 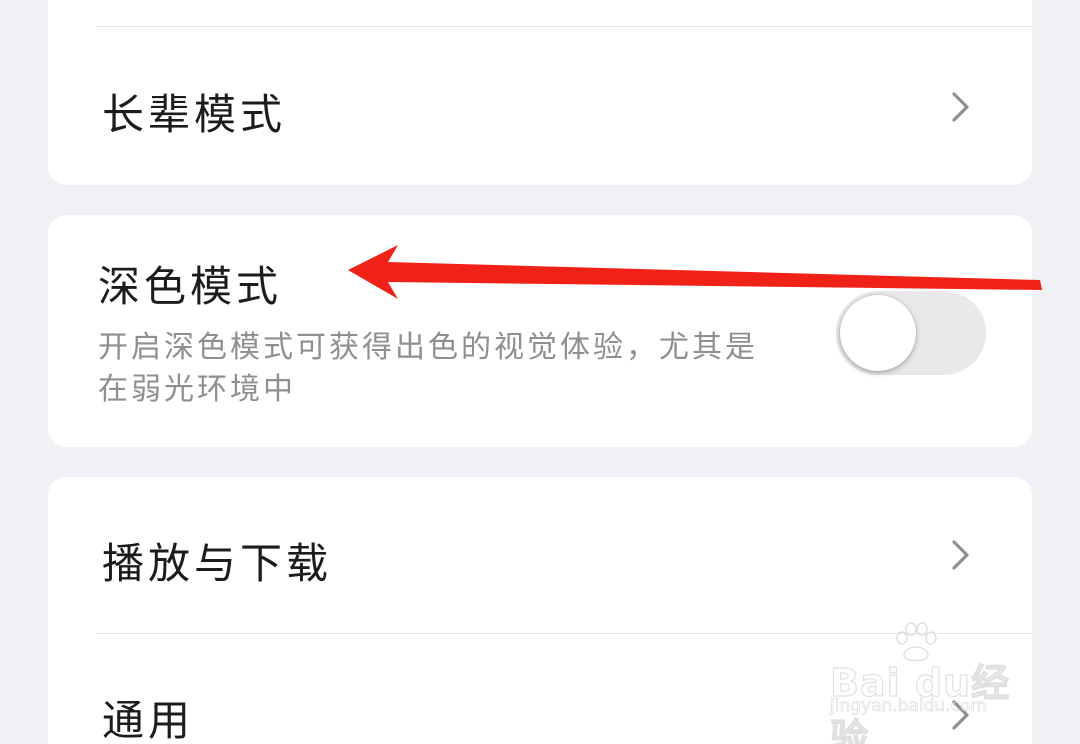 I want to click on elder-mode-row: 长辈模式, so click(x=194, y=111).